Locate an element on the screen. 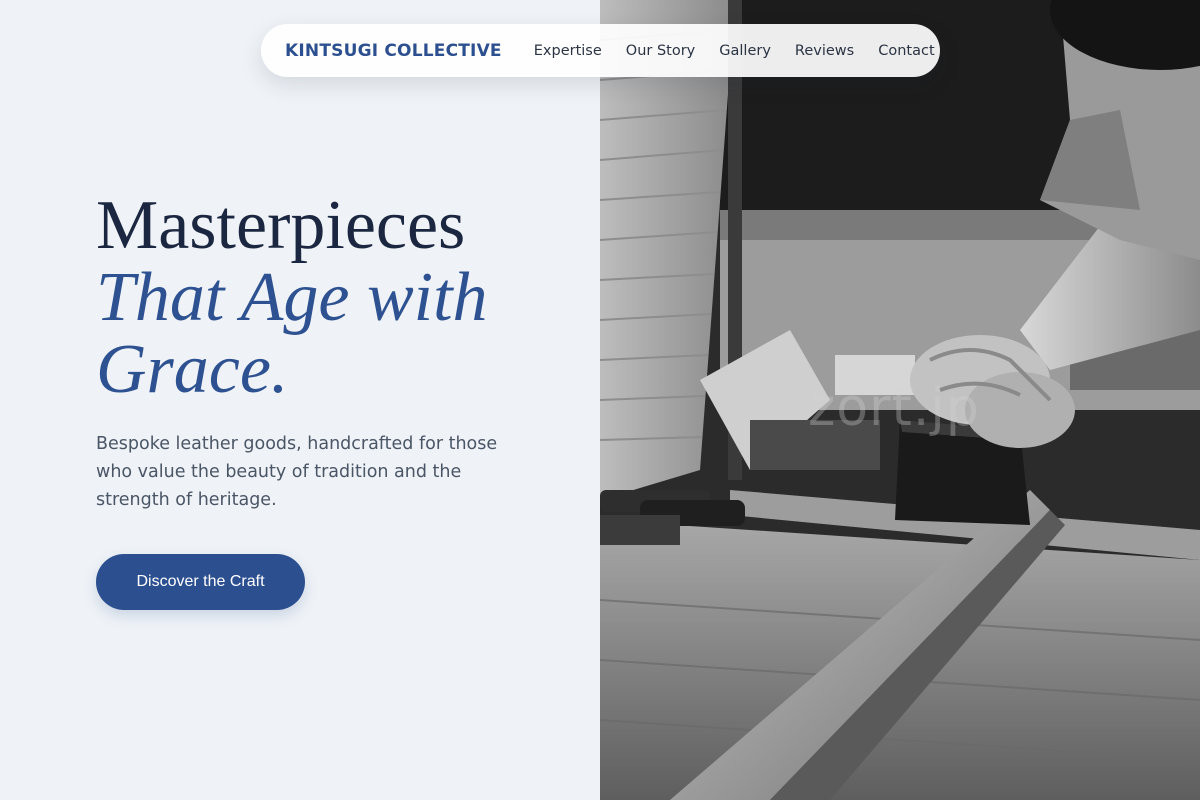  nav-link-contact: Contact is located at coordinates (906, 51).